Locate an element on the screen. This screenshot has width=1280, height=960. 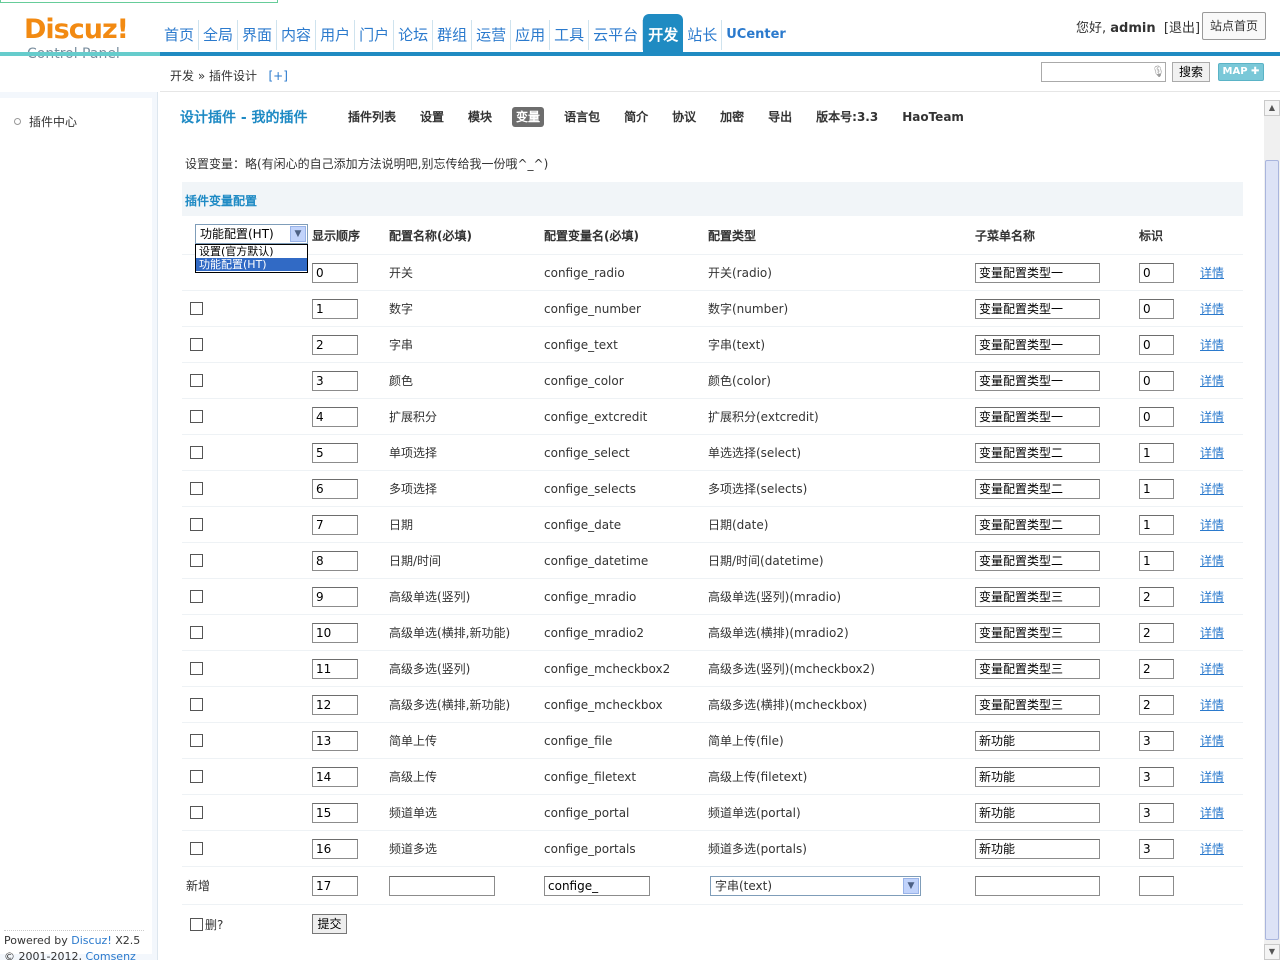
order-input: 8 is located at coordinates (335, 560).